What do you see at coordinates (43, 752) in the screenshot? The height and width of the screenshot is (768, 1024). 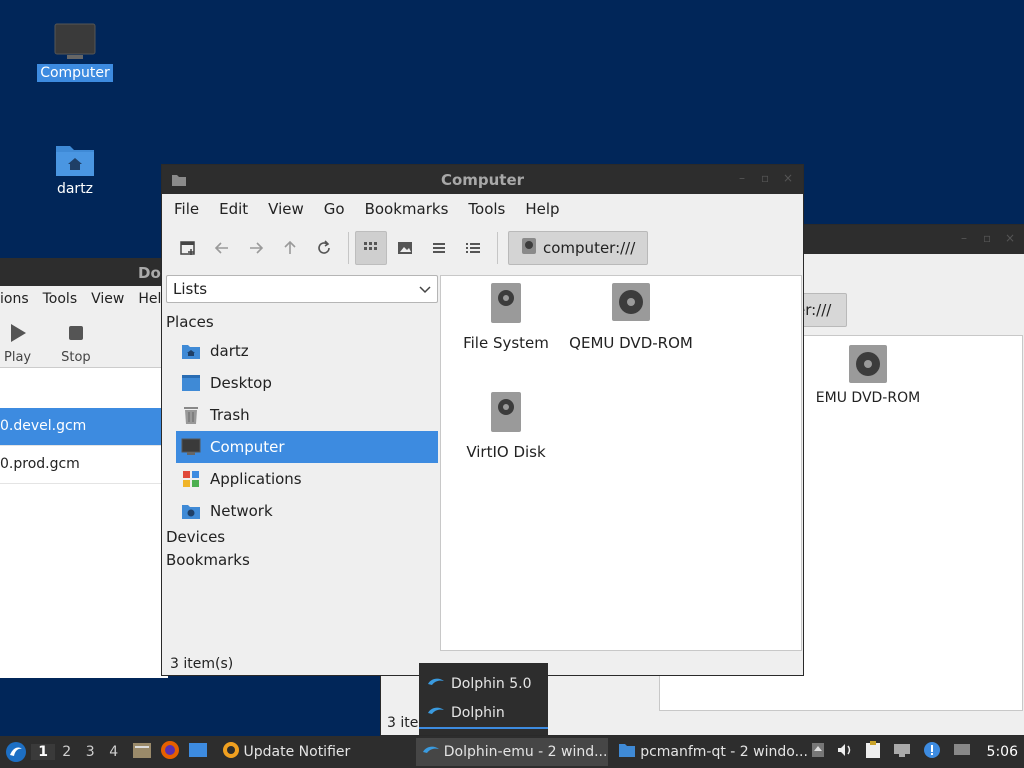 I see `desktop-switch-1: 1` at bounding box center [43, 752].